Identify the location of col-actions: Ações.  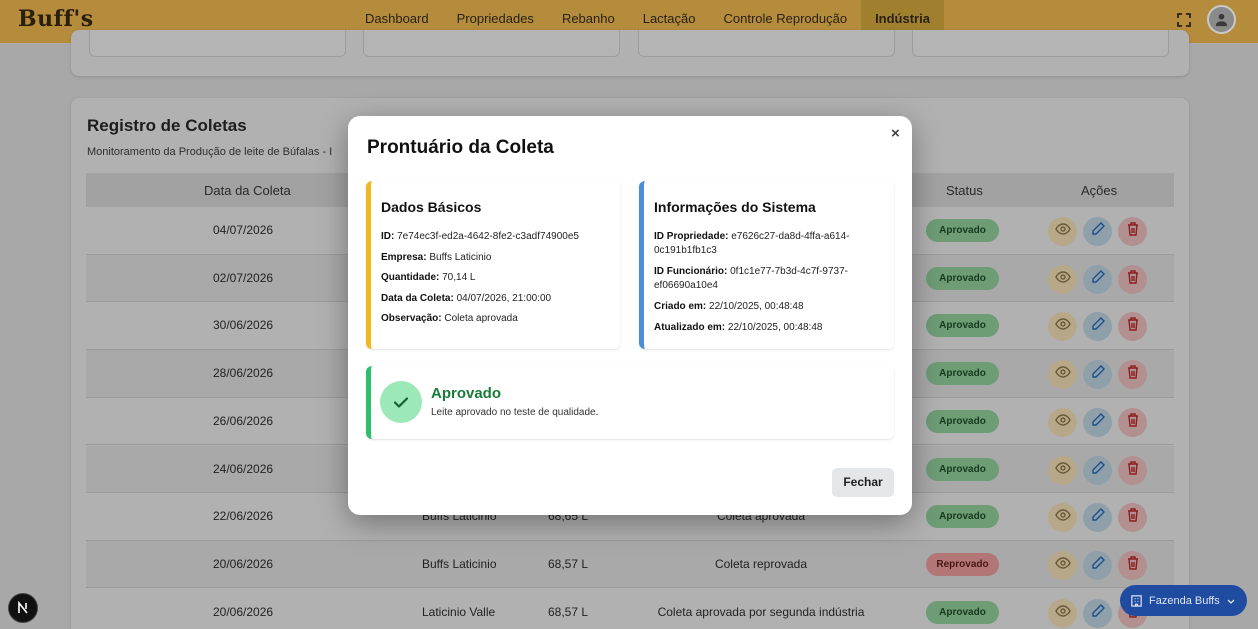
(1099, 190).